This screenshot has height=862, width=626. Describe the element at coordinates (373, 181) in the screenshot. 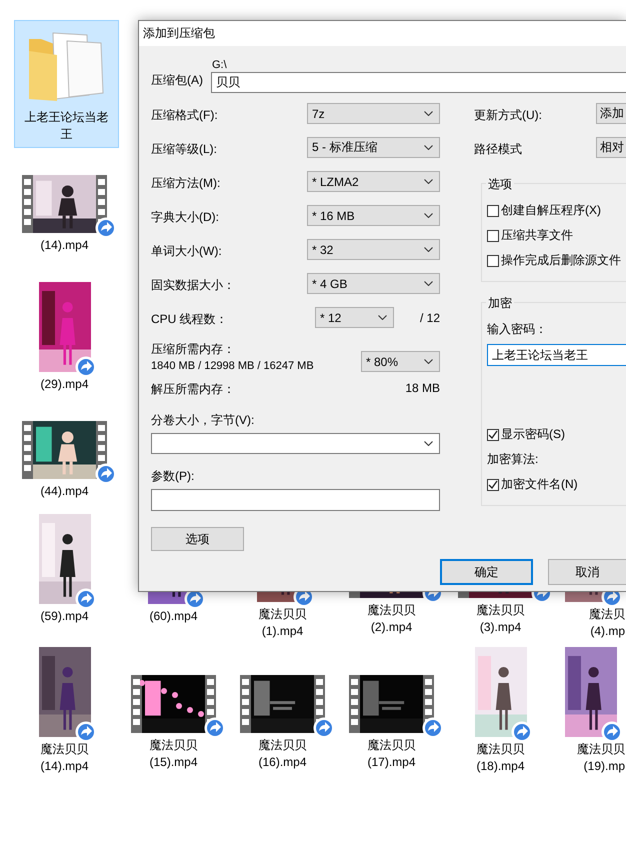

I see `dropdown: * LZMA2` at that location.